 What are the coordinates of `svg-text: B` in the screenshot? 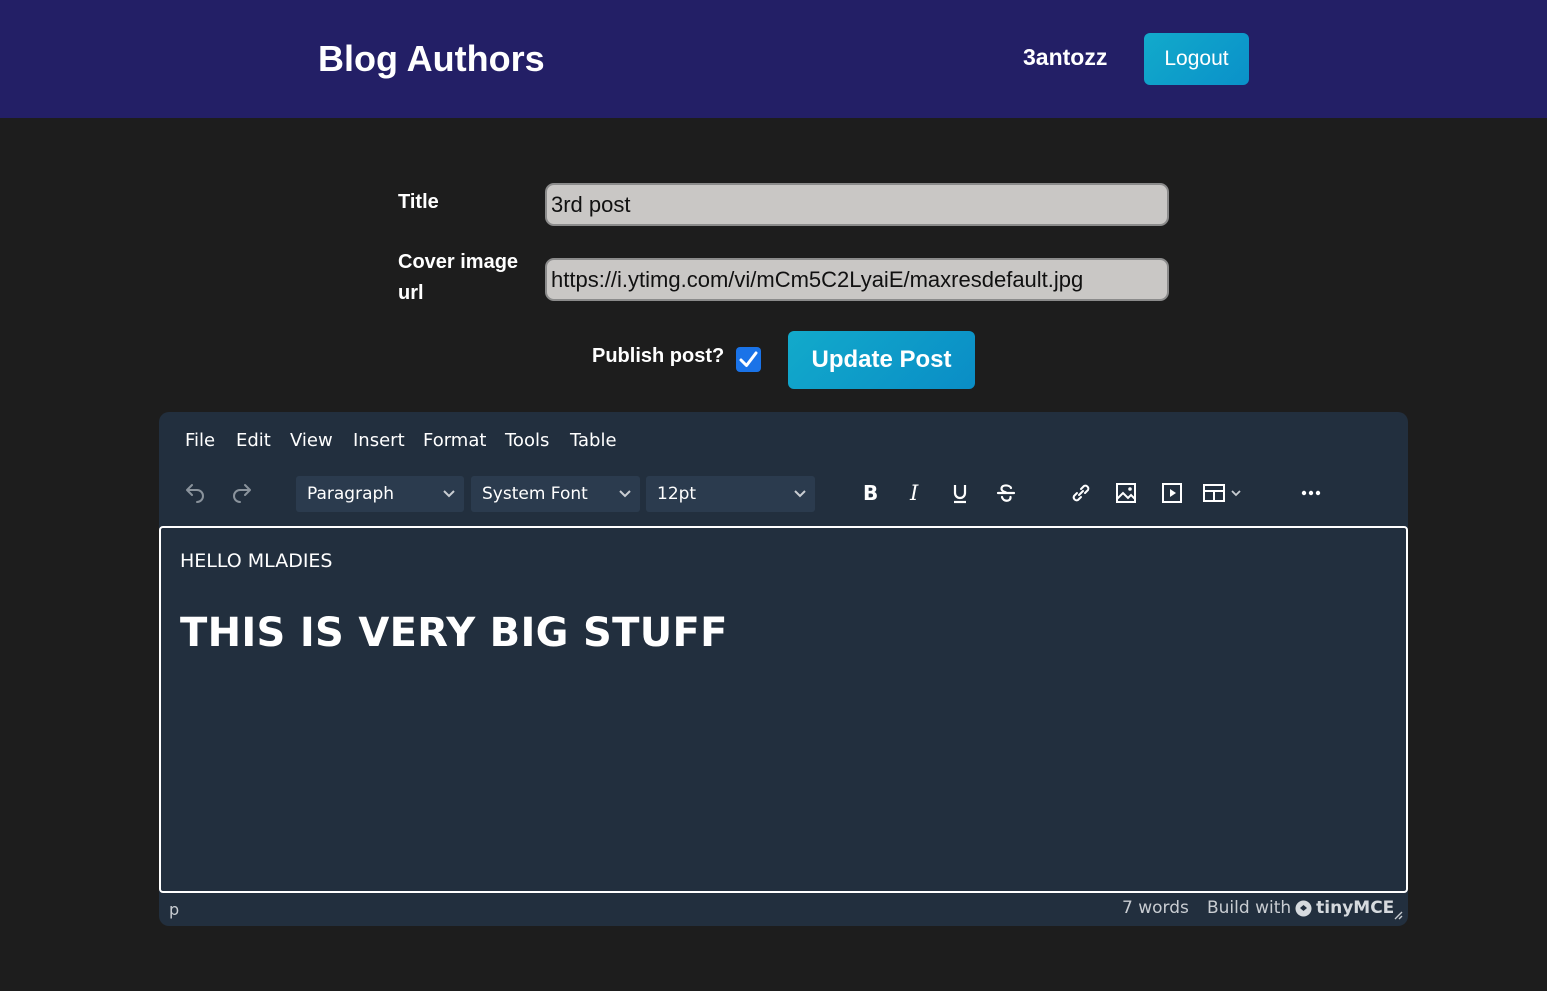 It's located at (870, 493).